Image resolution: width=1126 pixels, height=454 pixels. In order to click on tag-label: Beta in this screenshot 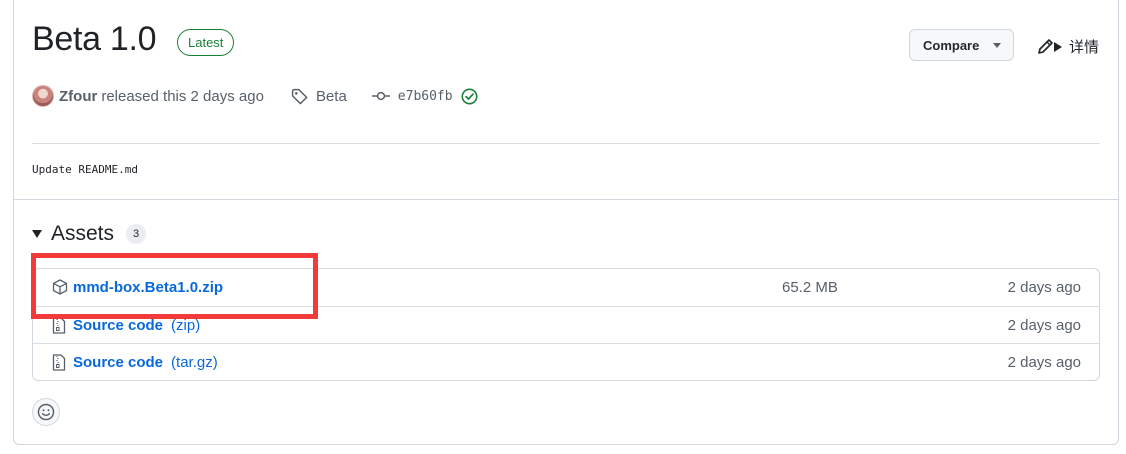, I will do `click(331, 96)`.